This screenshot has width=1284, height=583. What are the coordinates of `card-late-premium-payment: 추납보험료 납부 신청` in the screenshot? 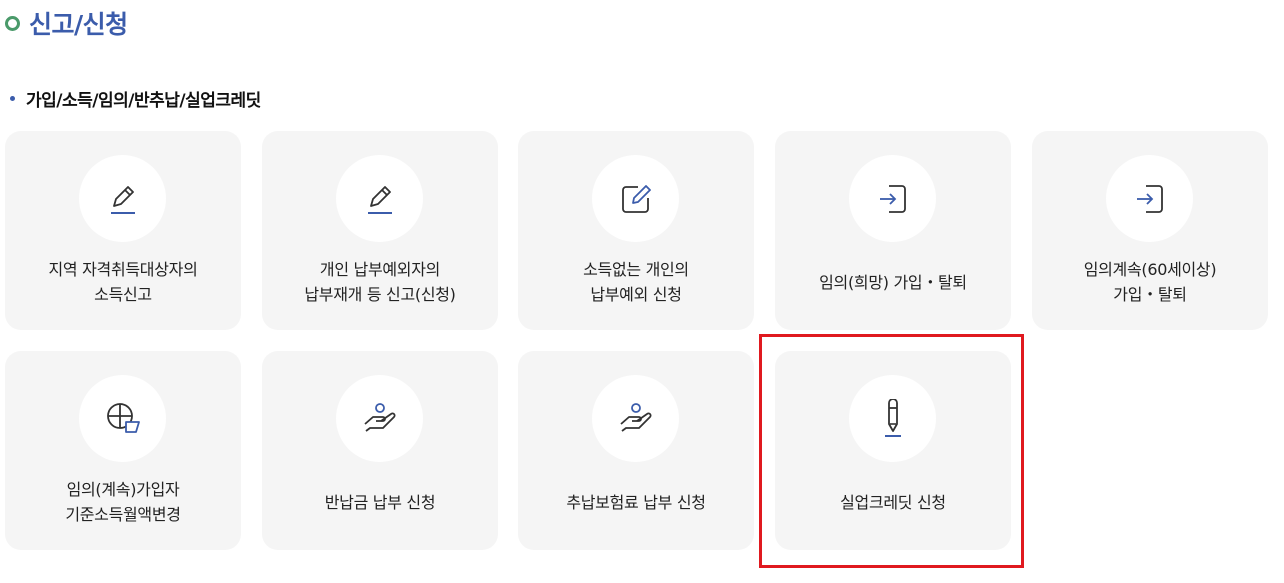 It's located at (636, 450).